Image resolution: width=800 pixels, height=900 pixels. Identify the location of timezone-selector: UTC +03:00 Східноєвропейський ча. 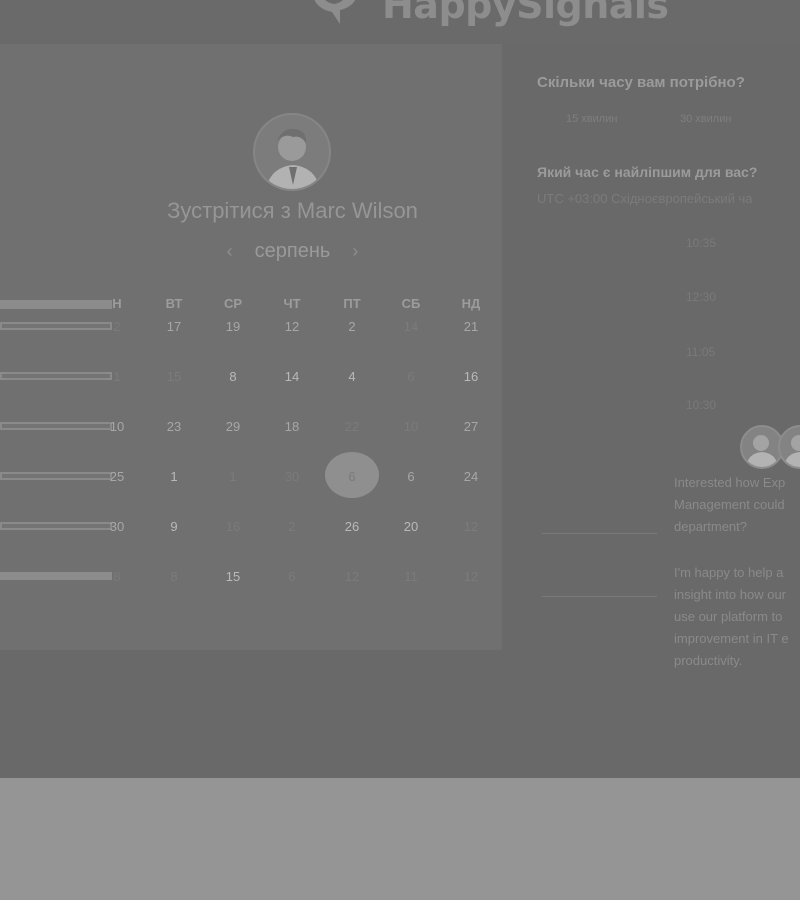
(644, 198).